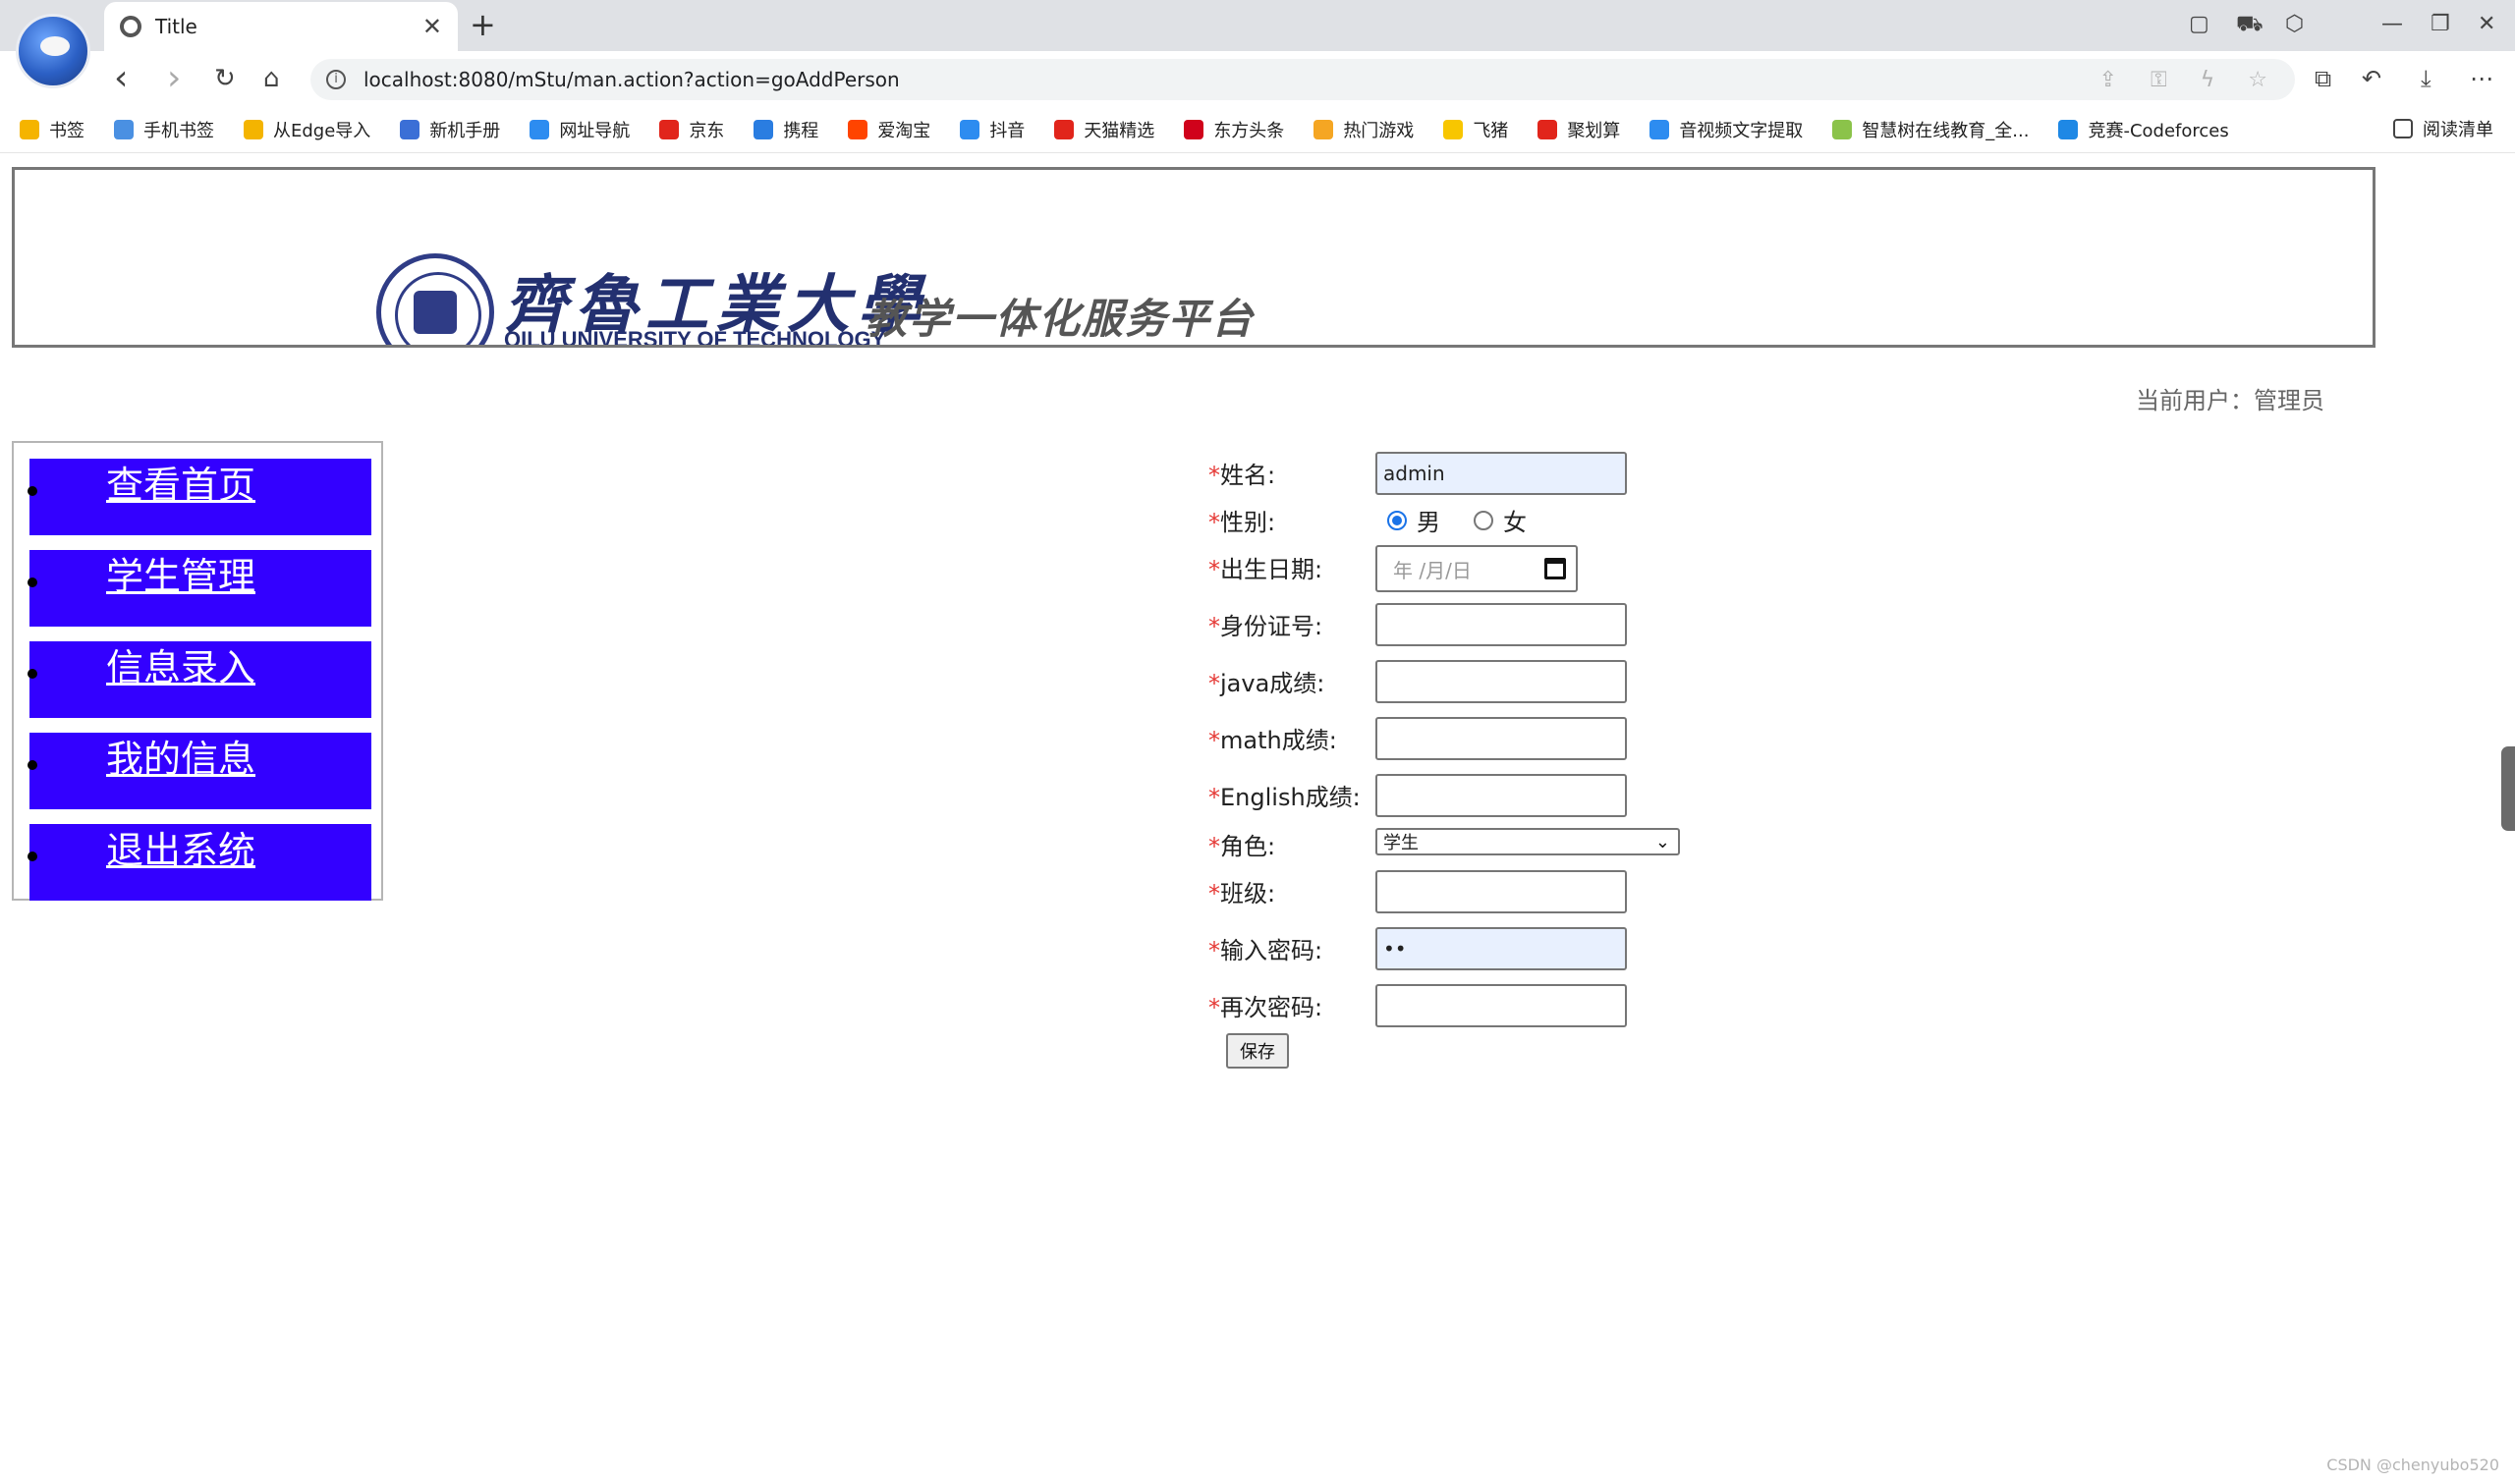 Image resolution: width=2515 pixels, height=1484 pixels. What do you see at coordinates (1242, 846) in the screenshot?
I see `role-label: *角色:` at bounding box center [1242, 846].